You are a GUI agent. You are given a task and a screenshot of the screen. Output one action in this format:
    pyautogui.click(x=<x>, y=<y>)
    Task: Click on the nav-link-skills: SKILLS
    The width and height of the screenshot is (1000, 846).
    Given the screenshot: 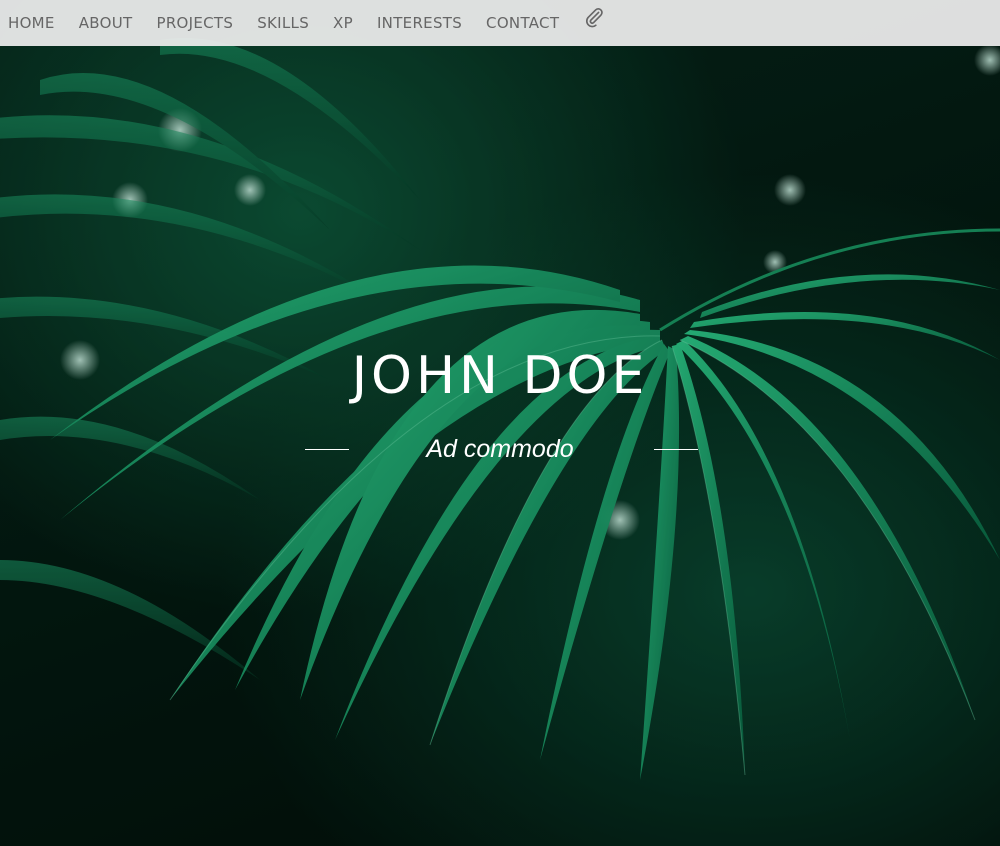 What is the action you would take?
    pyautogui.click(x=283, y=23)
    